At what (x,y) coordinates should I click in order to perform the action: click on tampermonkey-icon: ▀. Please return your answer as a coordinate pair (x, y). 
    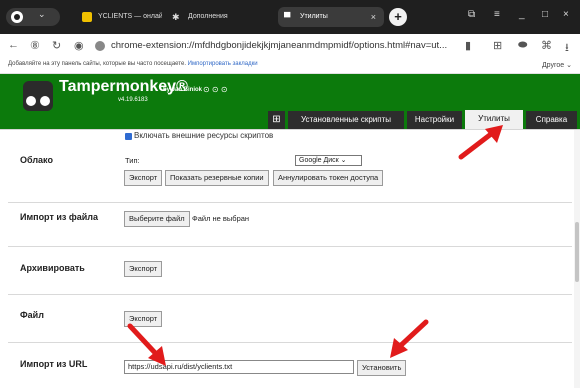
    Looking at the image, I should click on (287, 17).